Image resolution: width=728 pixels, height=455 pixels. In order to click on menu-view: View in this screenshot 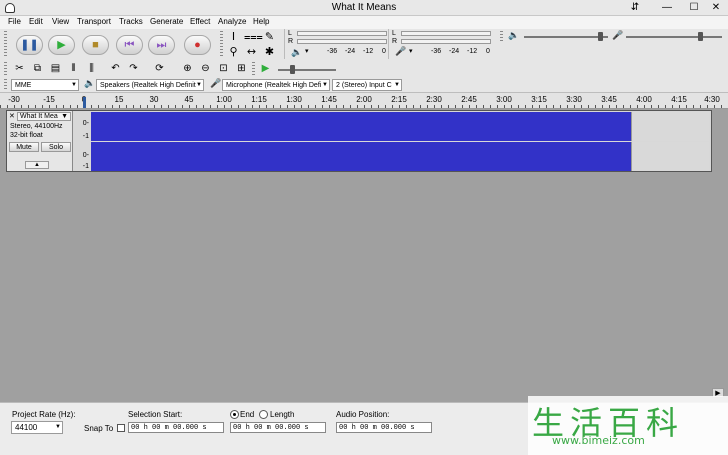, I will do `click(60, 21)`.